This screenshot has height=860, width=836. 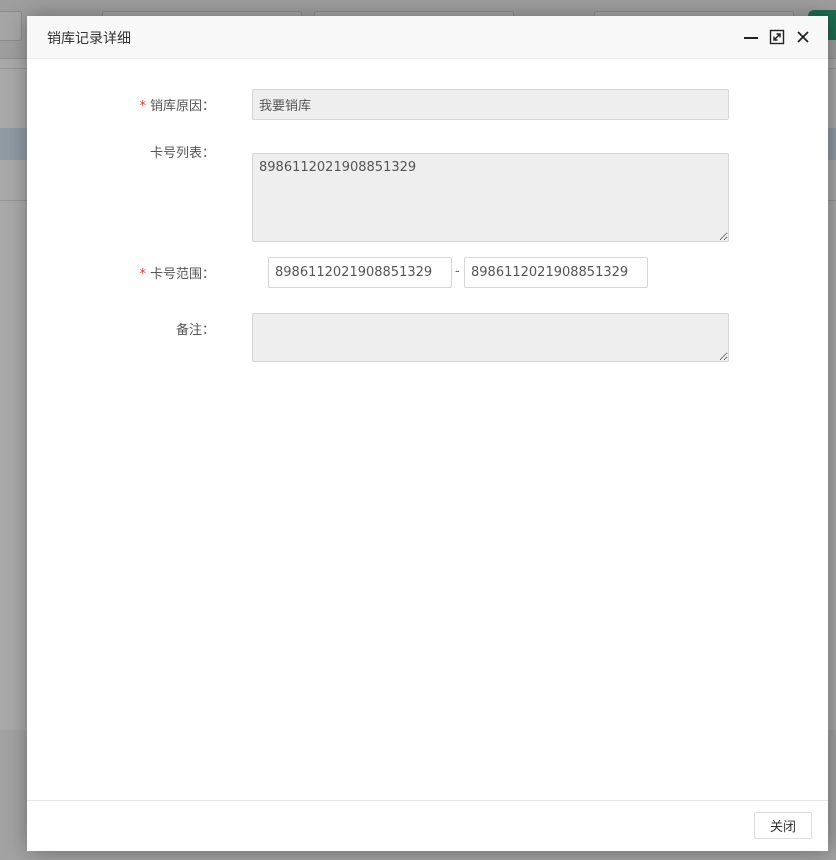 What do you see at coordinates (490, 337) in the screenshot?
I see `remark-textarea` at bounding box center [490, 337].